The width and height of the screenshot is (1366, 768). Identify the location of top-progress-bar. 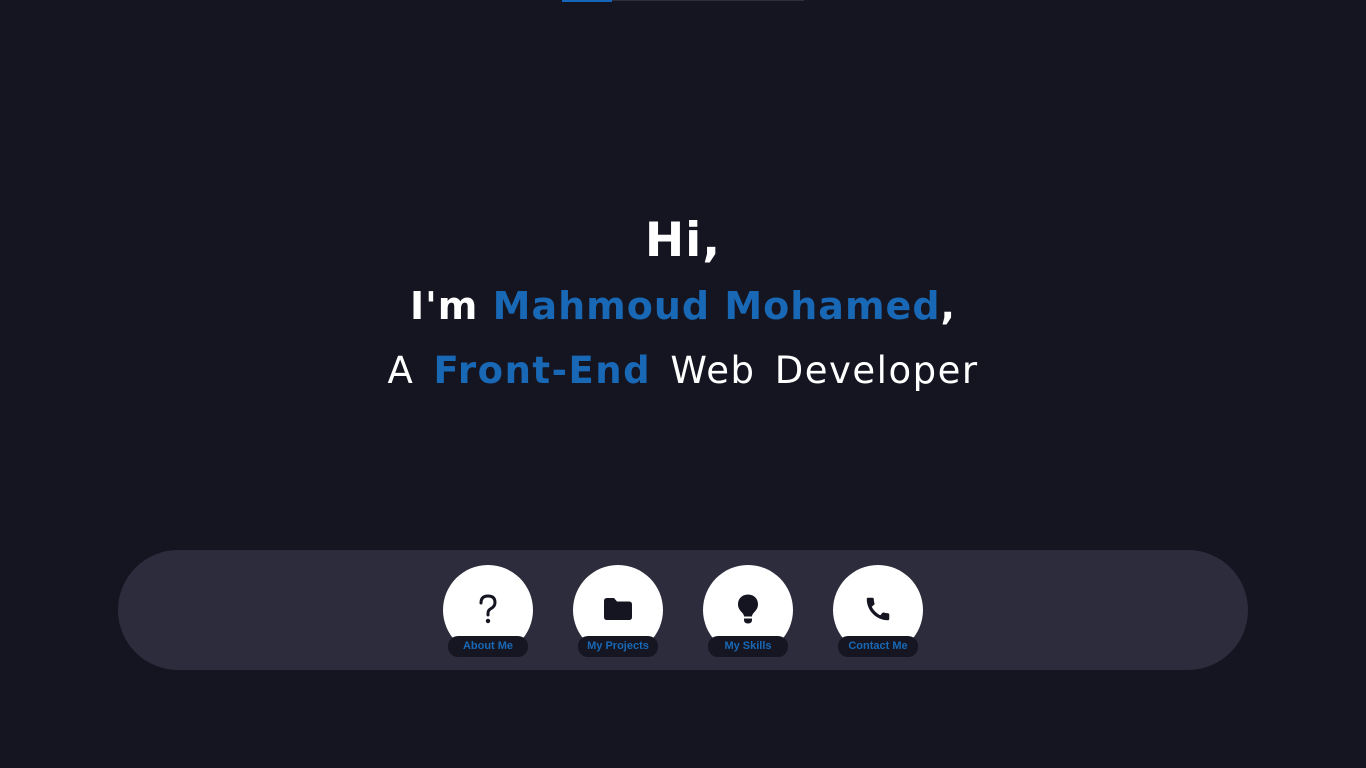
(683, 1).